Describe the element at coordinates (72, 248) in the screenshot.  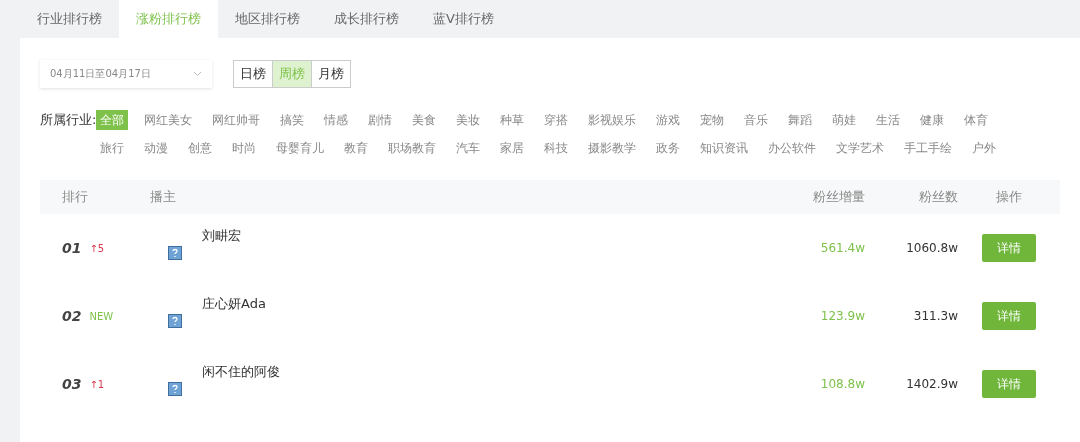
I see `rank-number: 01` at that location.